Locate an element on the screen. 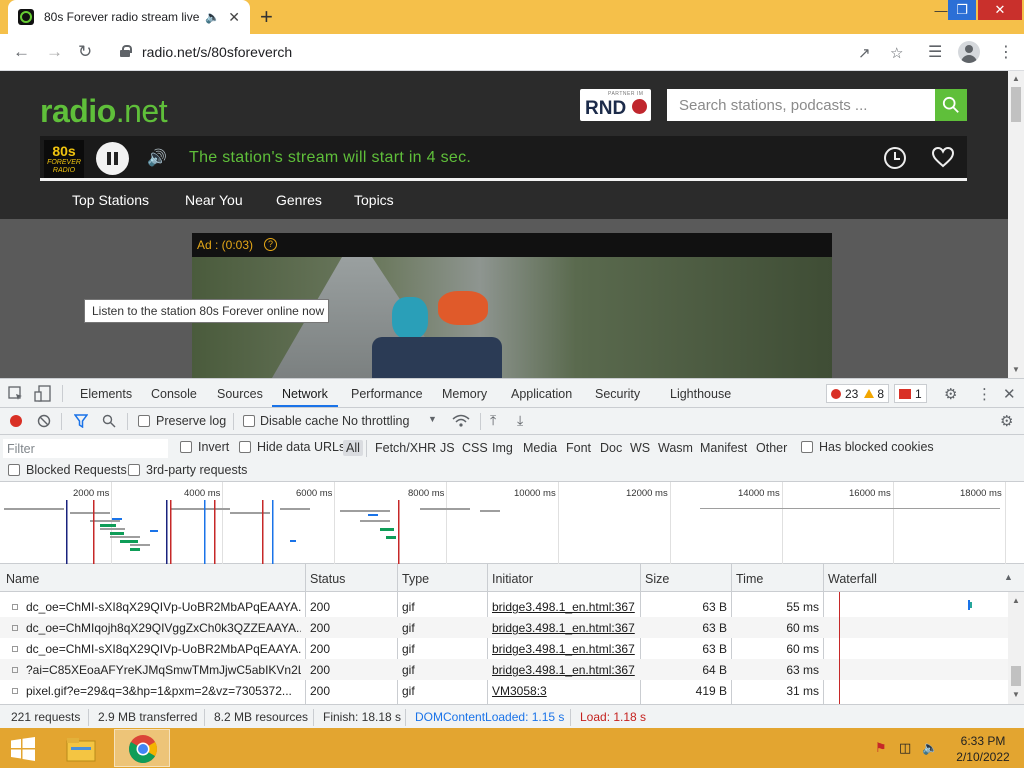 This screenshot has width=1024, height=768. menu-kebab-icon: ⋮ is located at coordinates (1006, 52).